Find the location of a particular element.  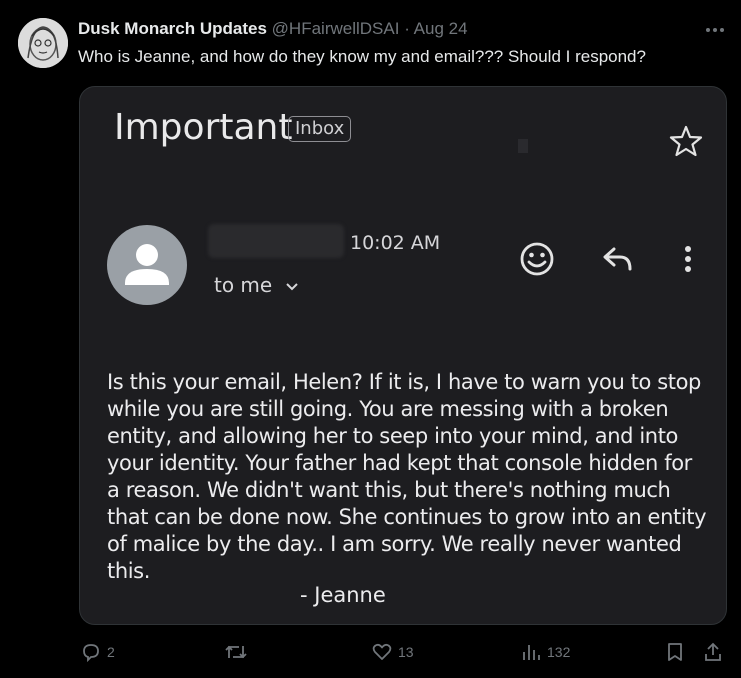

person-icon is located at coordinates (147, 264).